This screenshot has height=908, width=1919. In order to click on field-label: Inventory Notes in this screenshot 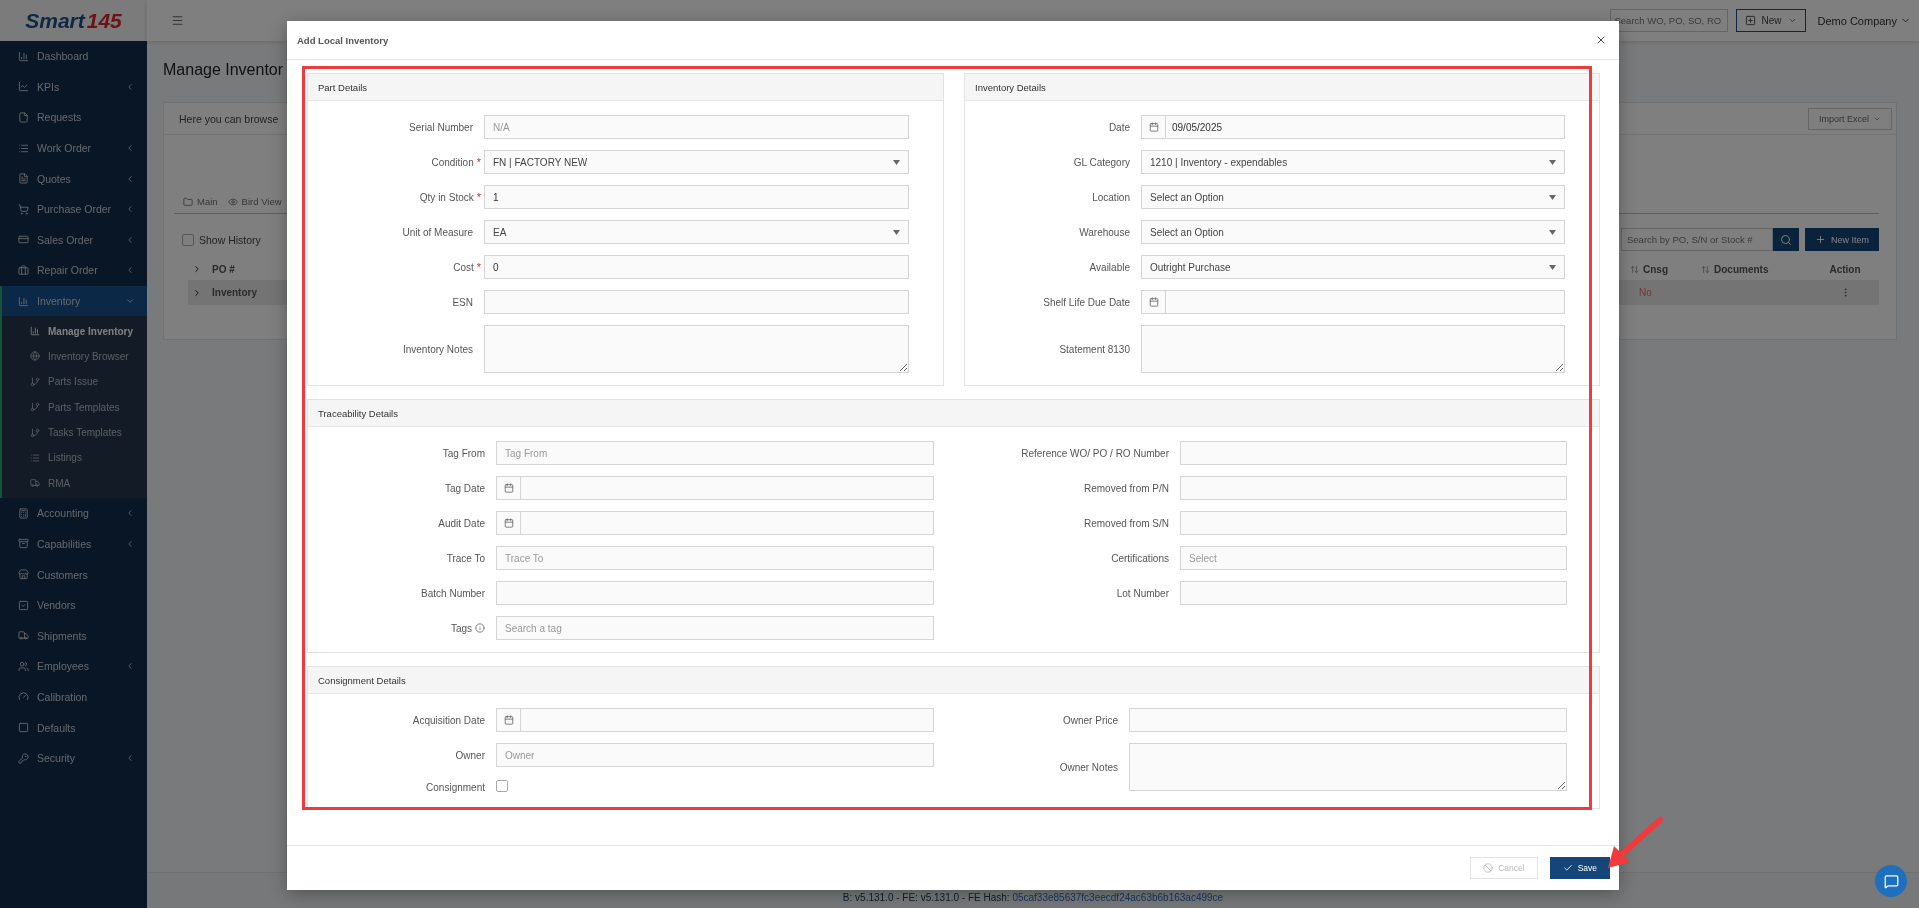, I will do `click(437, 349)`.